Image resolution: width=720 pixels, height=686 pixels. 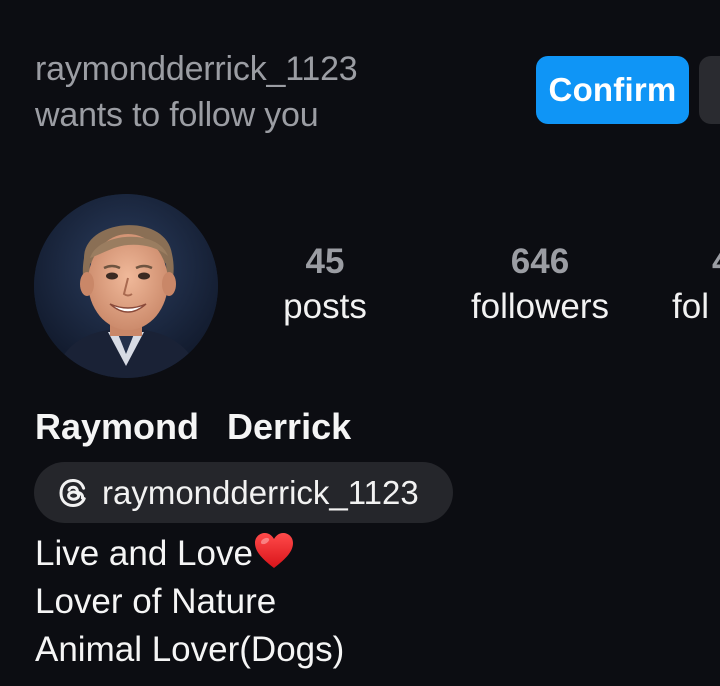 I want to click on delete-button, so click(x=709, y=90).